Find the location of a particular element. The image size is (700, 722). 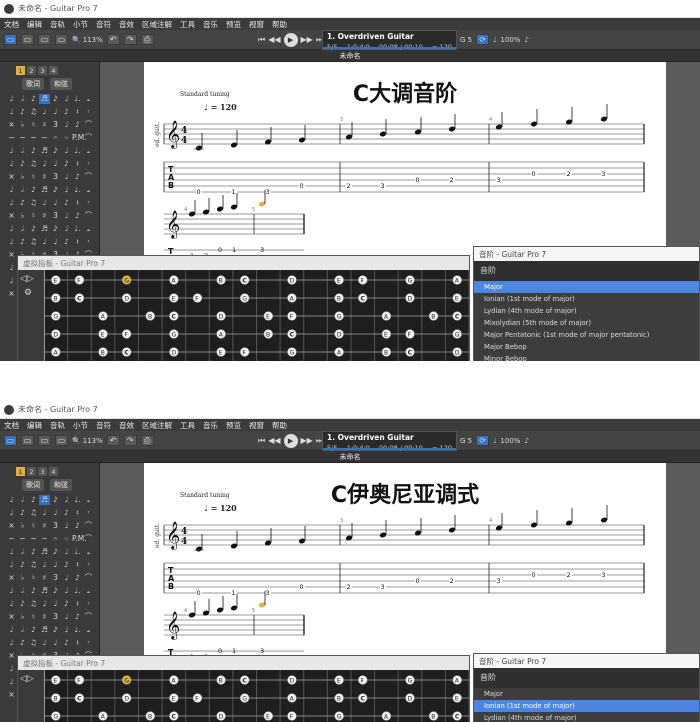

palette-symbol: 𝄐 is located at coordinates (55, 138).